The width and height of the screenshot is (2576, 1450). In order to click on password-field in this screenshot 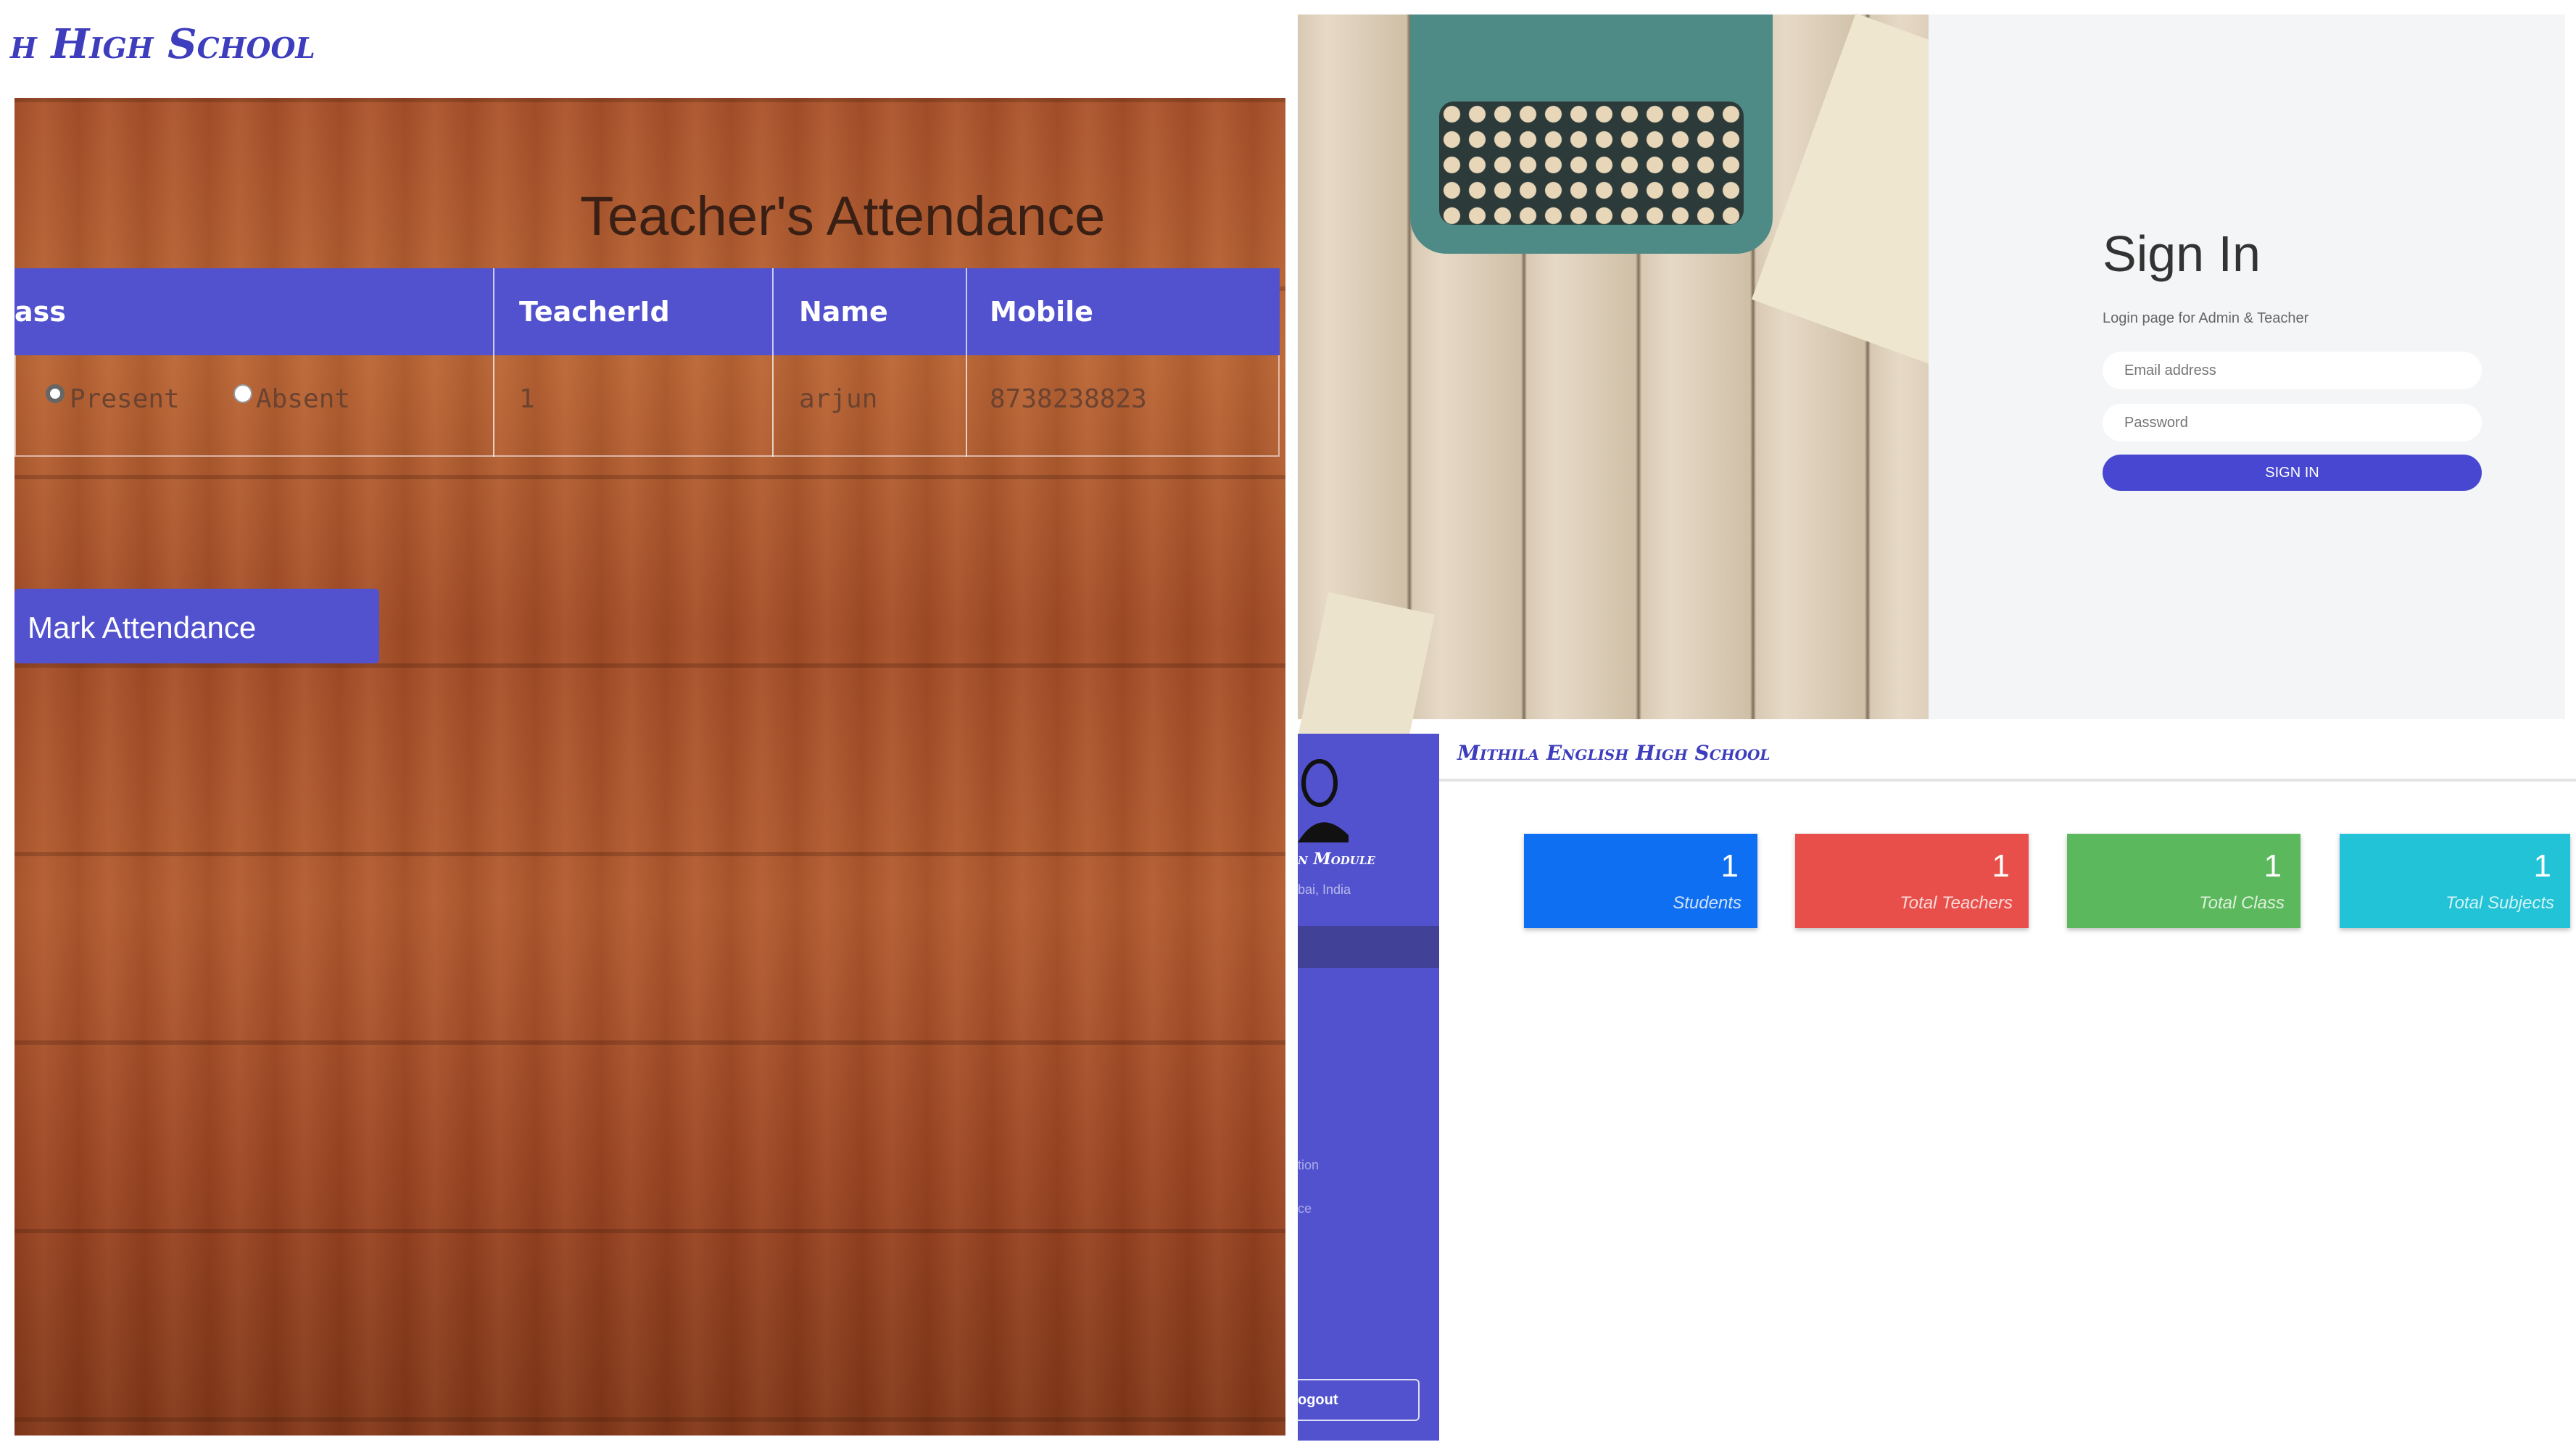, I will do `click(2292, 423)`.